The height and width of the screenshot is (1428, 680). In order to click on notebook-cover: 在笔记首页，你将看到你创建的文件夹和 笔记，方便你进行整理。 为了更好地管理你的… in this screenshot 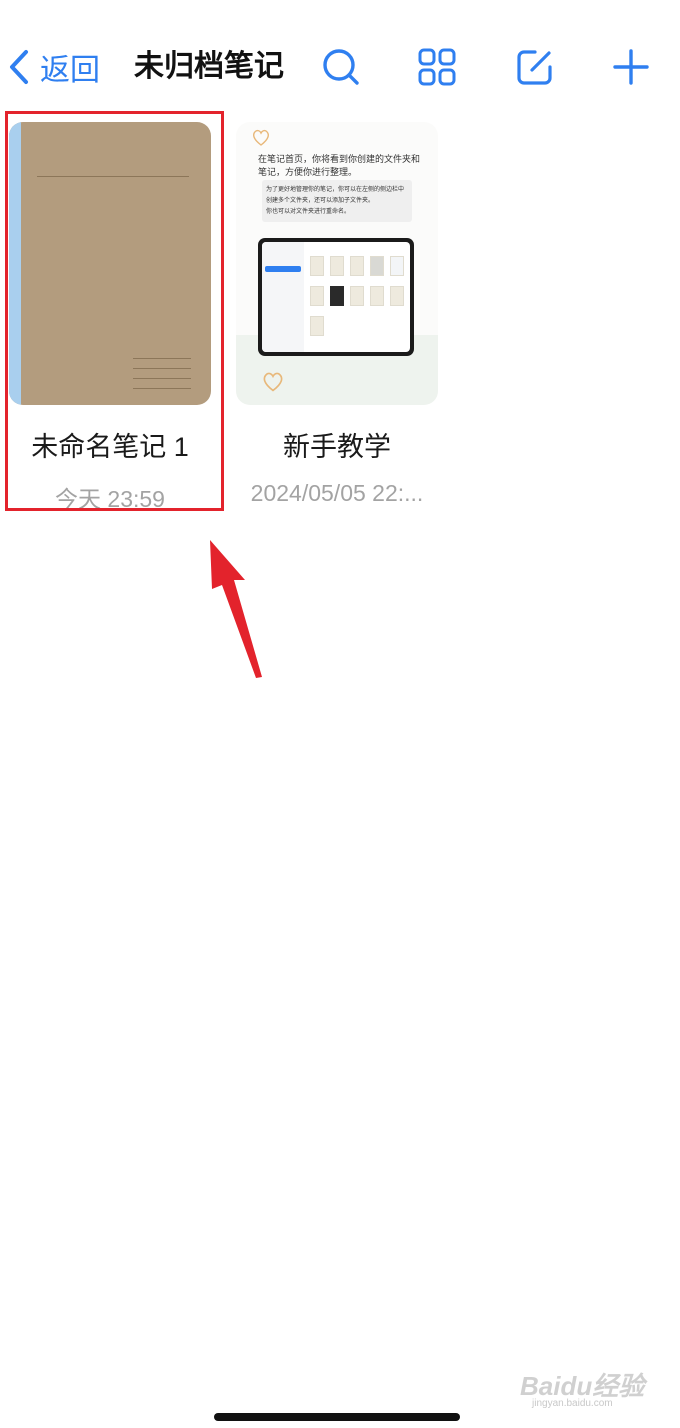, I will do `click(337, 263)`.